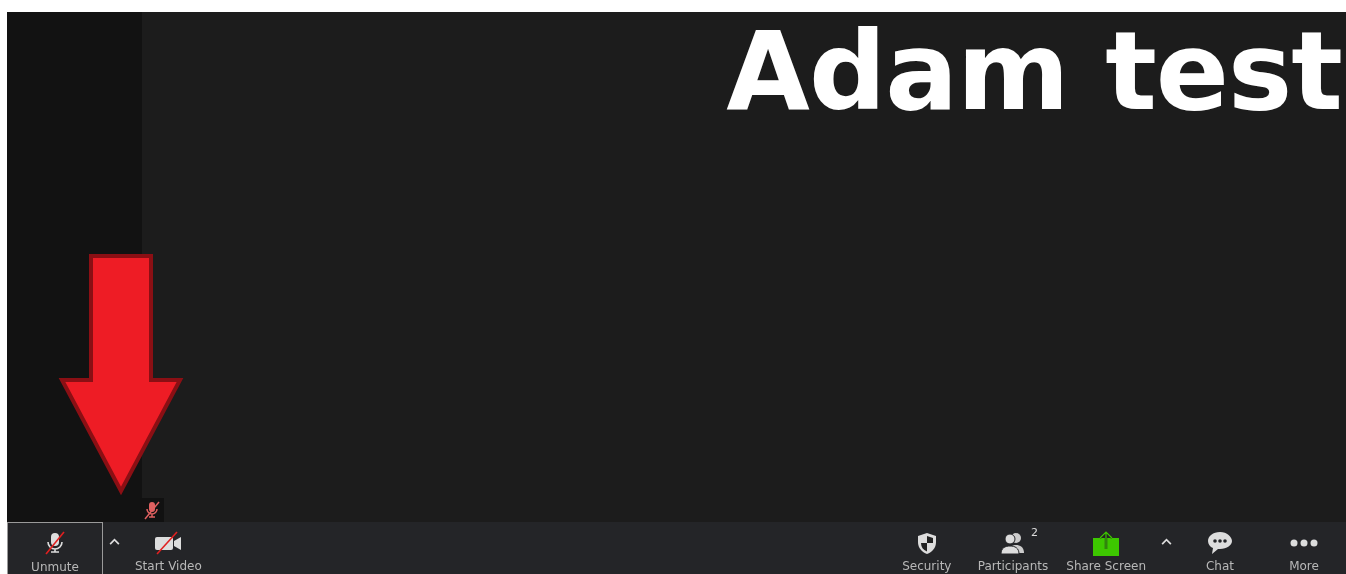 This screenshot has width=1346, height=574. I want to click on toolbar-button: Unmute, so click(55, 548).